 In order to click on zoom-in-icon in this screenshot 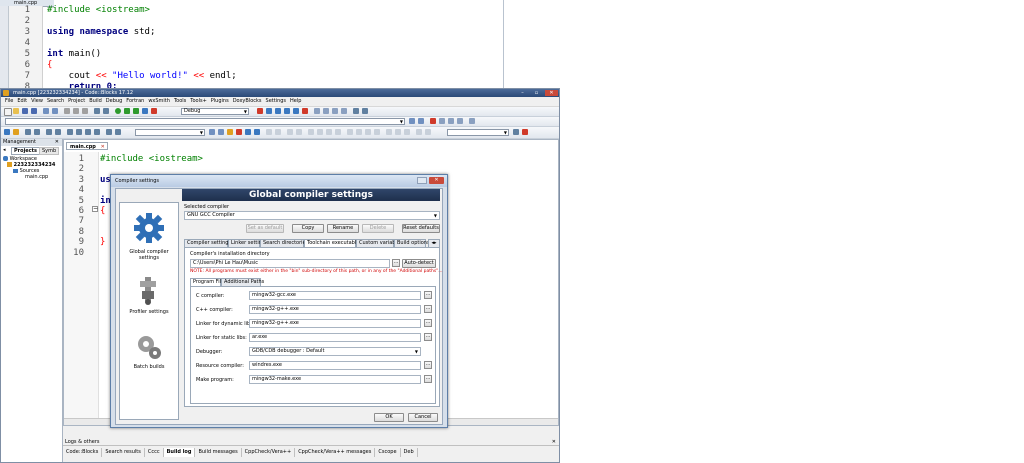, I will do `click(389, 132)`.